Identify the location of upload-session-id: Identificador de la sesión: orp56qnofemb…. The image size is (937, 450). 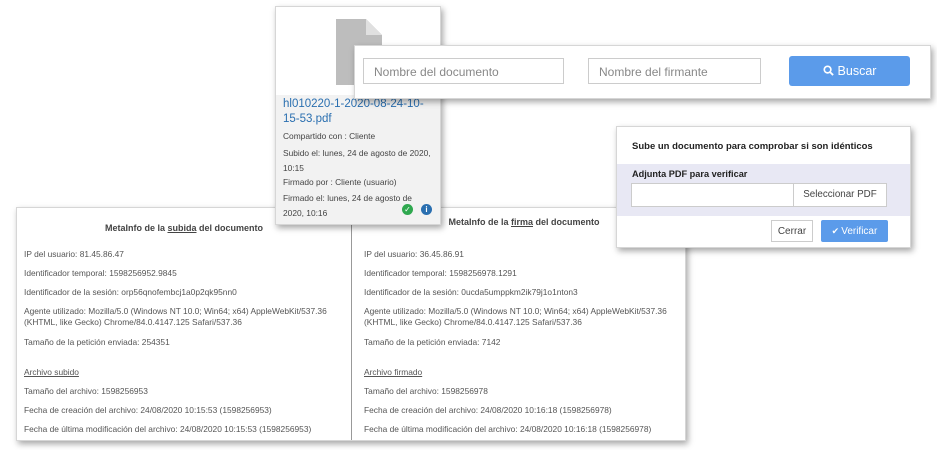
(130, 292).